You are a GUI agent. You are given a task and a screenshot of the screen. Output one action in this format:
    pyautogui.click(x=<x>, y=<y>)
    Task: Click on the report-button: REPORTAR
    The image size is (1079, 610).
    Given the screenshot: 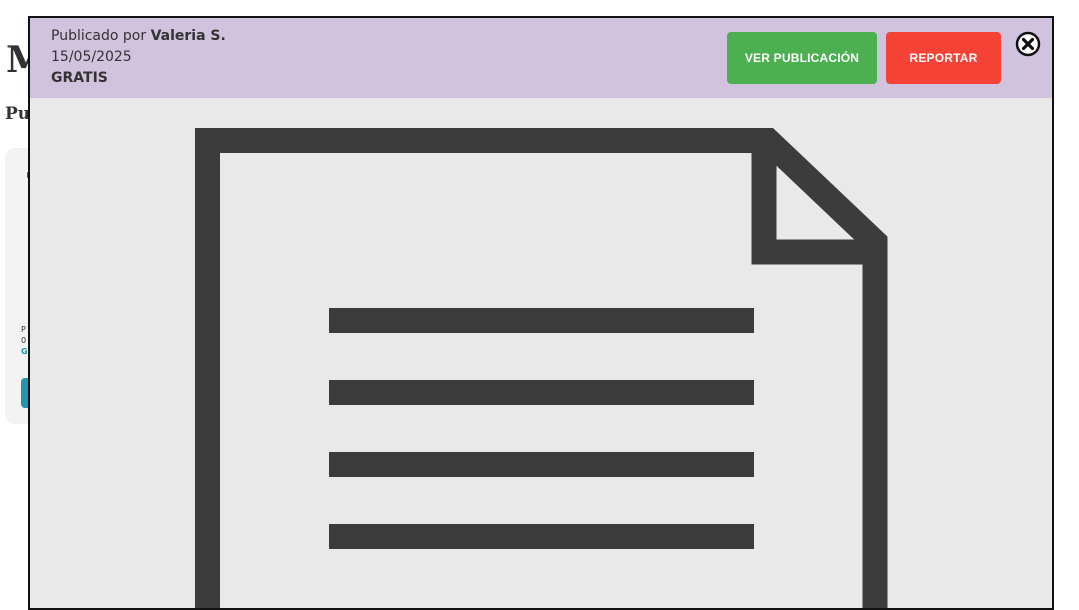 What is the action you would take?
    pyautogui.click(x=943, y=58)
    